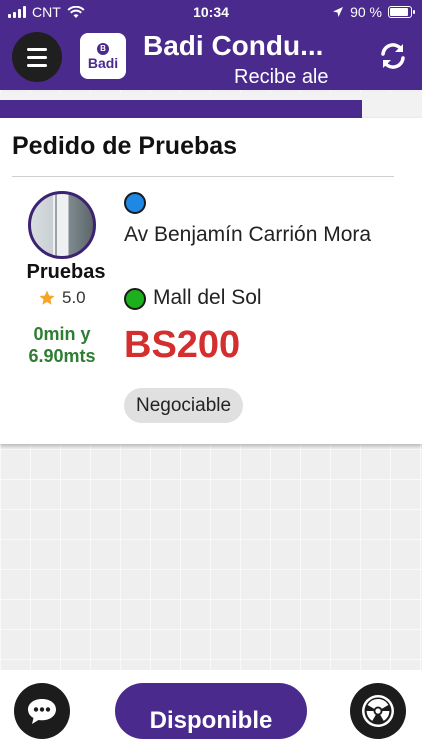 This screenshot has width=422, height=750. I want to click on radiation-icon, so click(378, 711).